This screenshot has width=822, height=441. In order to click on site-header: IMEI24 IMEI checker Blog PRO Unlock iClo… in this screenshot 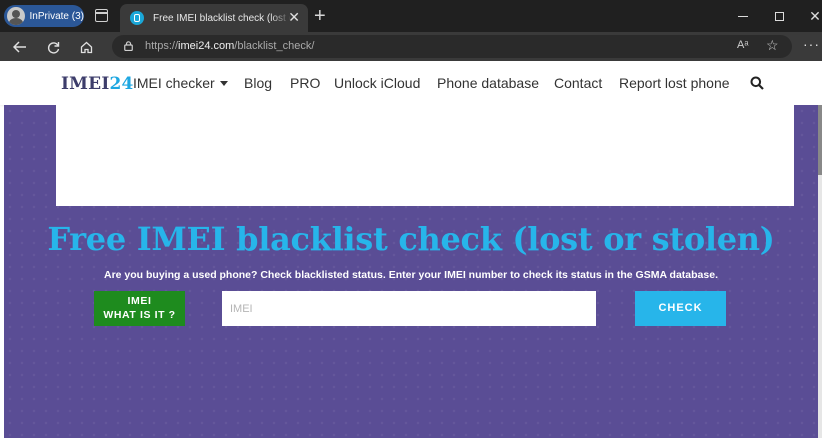, I will do `click(411, 83)`.